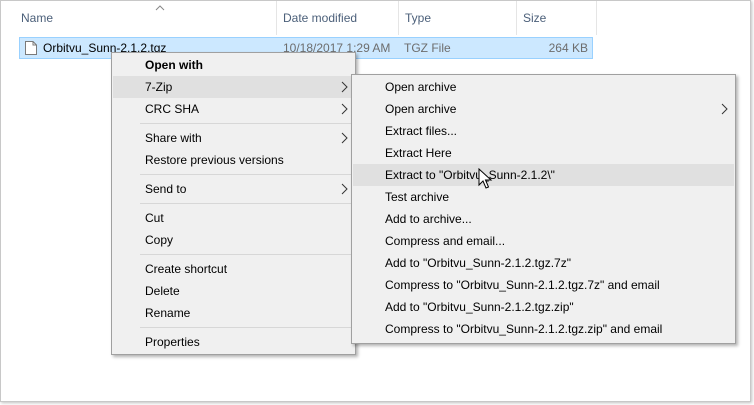  Describe the element at coordinates (427, 48) in the screenshot. I see `file-type: TGZ File` at that location.